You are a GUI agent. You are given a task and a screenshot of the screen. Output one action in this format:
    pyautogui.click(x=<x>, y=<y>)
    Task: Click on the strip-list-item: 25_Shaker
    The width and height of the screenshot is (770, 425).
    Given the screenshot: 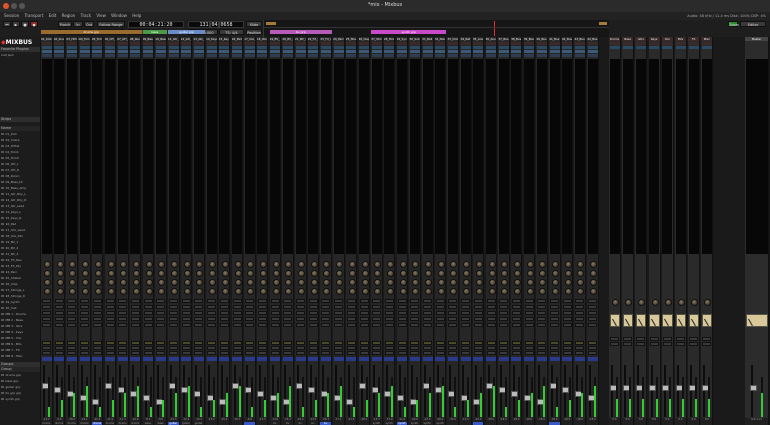 What is the action you would take?
    pyautogui.click(x=20, y=278)
    